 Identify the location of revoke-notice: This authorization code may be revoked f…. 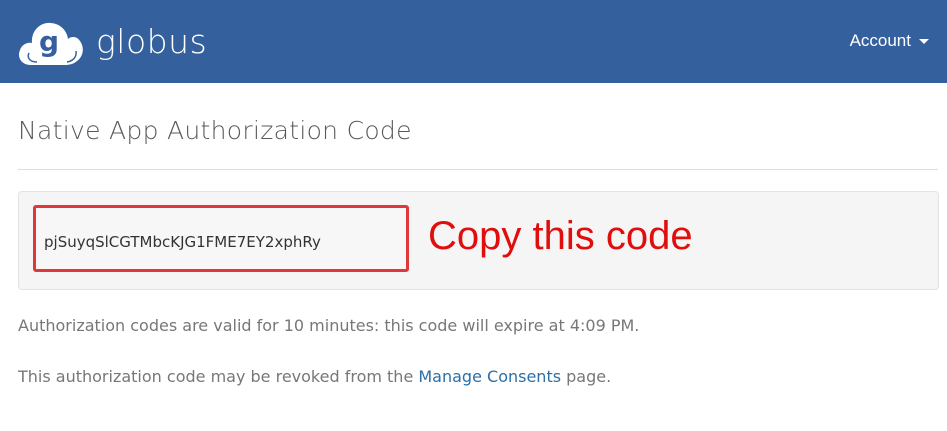
(314, 377).